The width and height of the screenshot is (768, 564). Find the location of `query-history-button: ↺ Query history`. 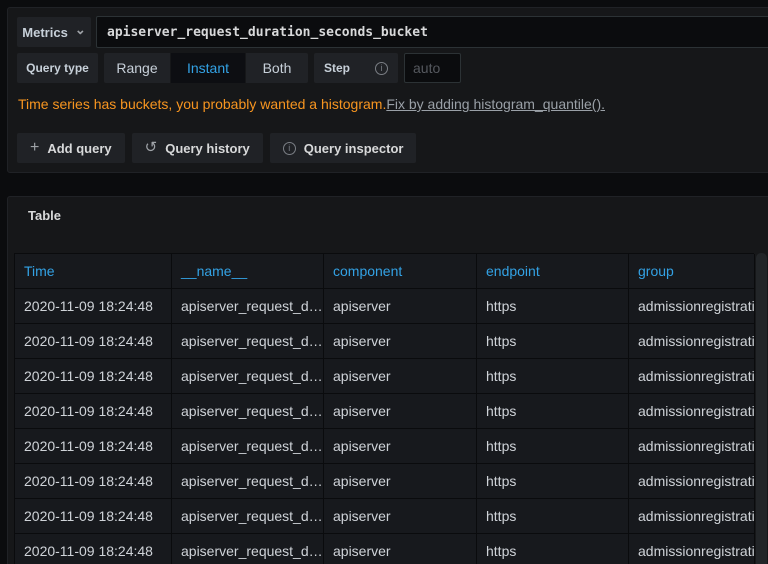

query-history-button: ↺ Query history is located at coordinates (197, 148).